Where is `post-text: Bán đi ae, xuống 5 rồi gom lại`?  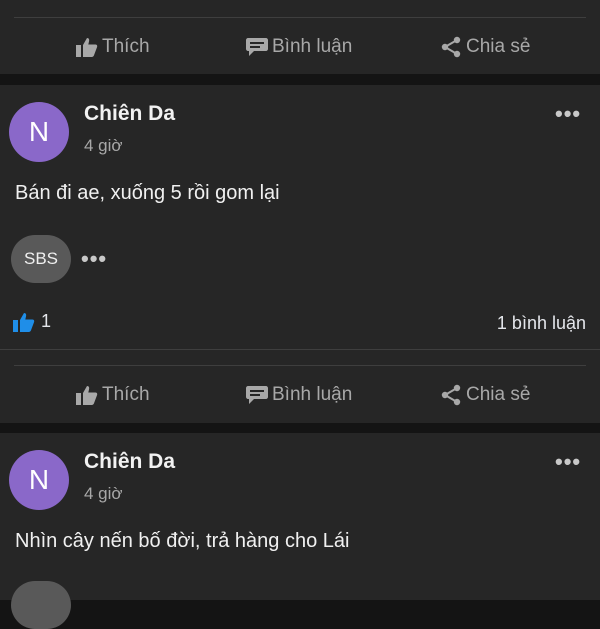 post-text: Bán đi ae, xuống 5 rồi gom lại is located at coordinates (147, 193).